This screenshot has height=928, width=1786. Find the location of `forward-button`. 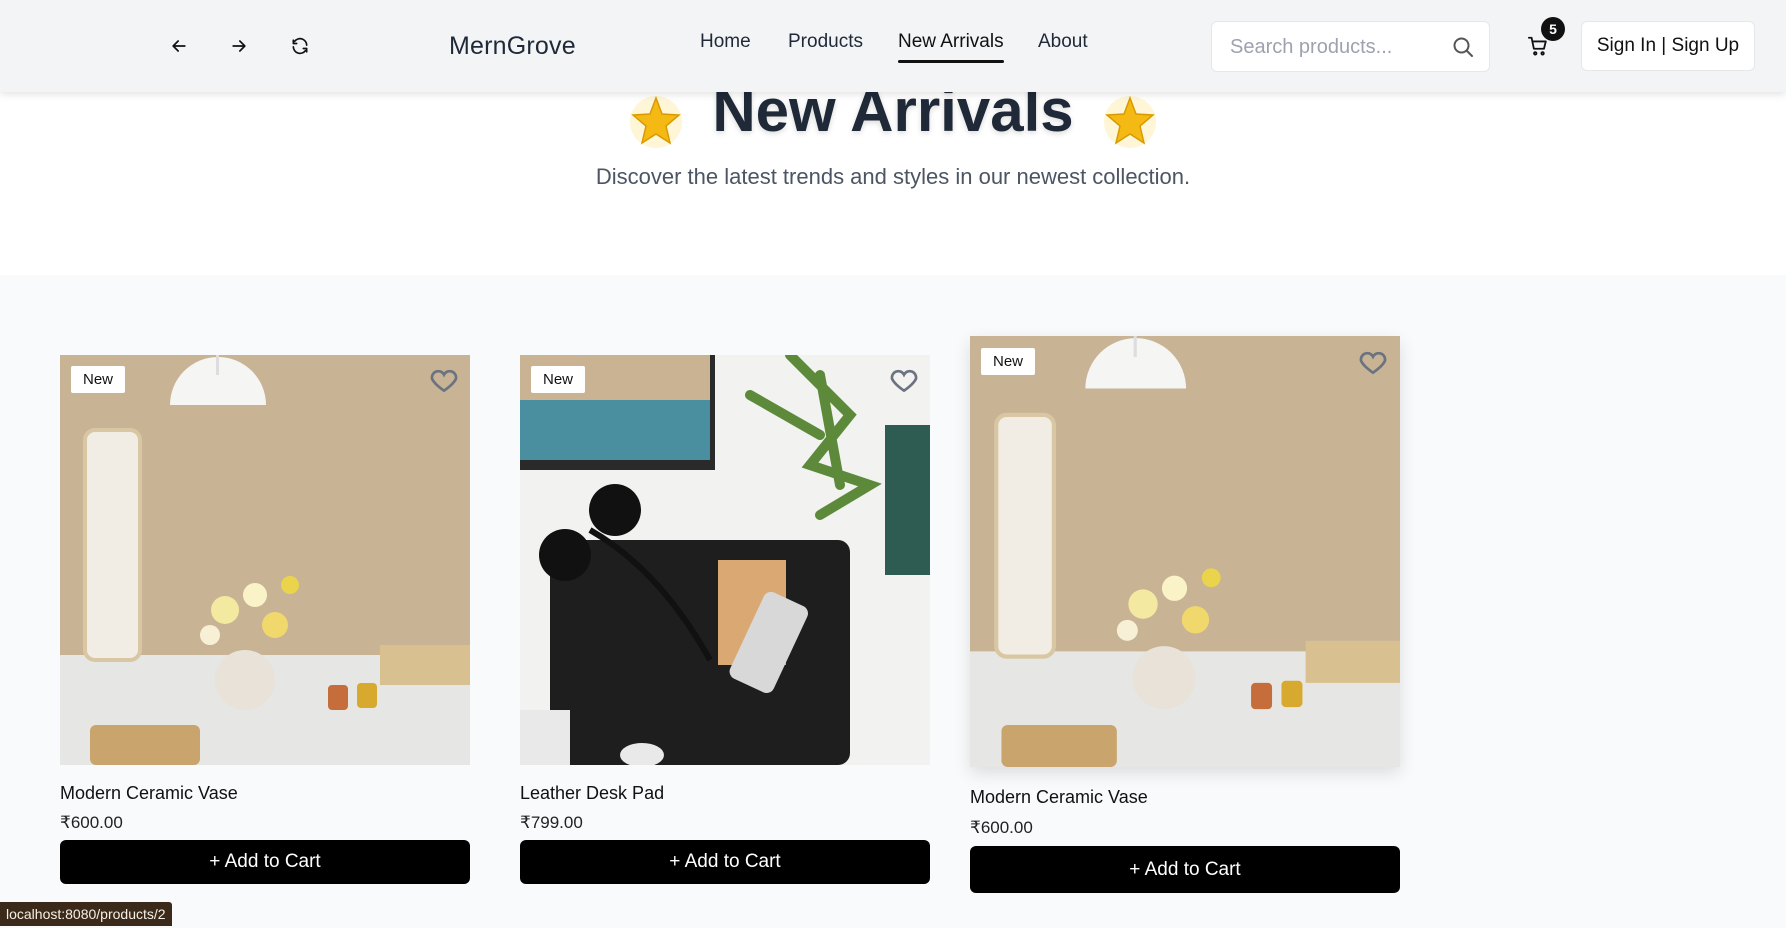

forward-button is located at coordinates (239, 46).